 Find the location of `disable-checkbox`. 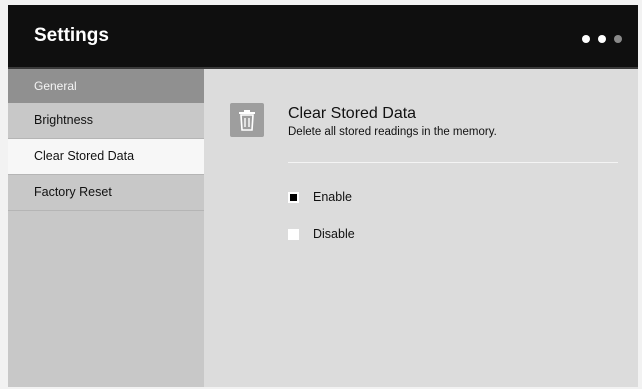

disable-checkbox is located at coordinates (293, 234).